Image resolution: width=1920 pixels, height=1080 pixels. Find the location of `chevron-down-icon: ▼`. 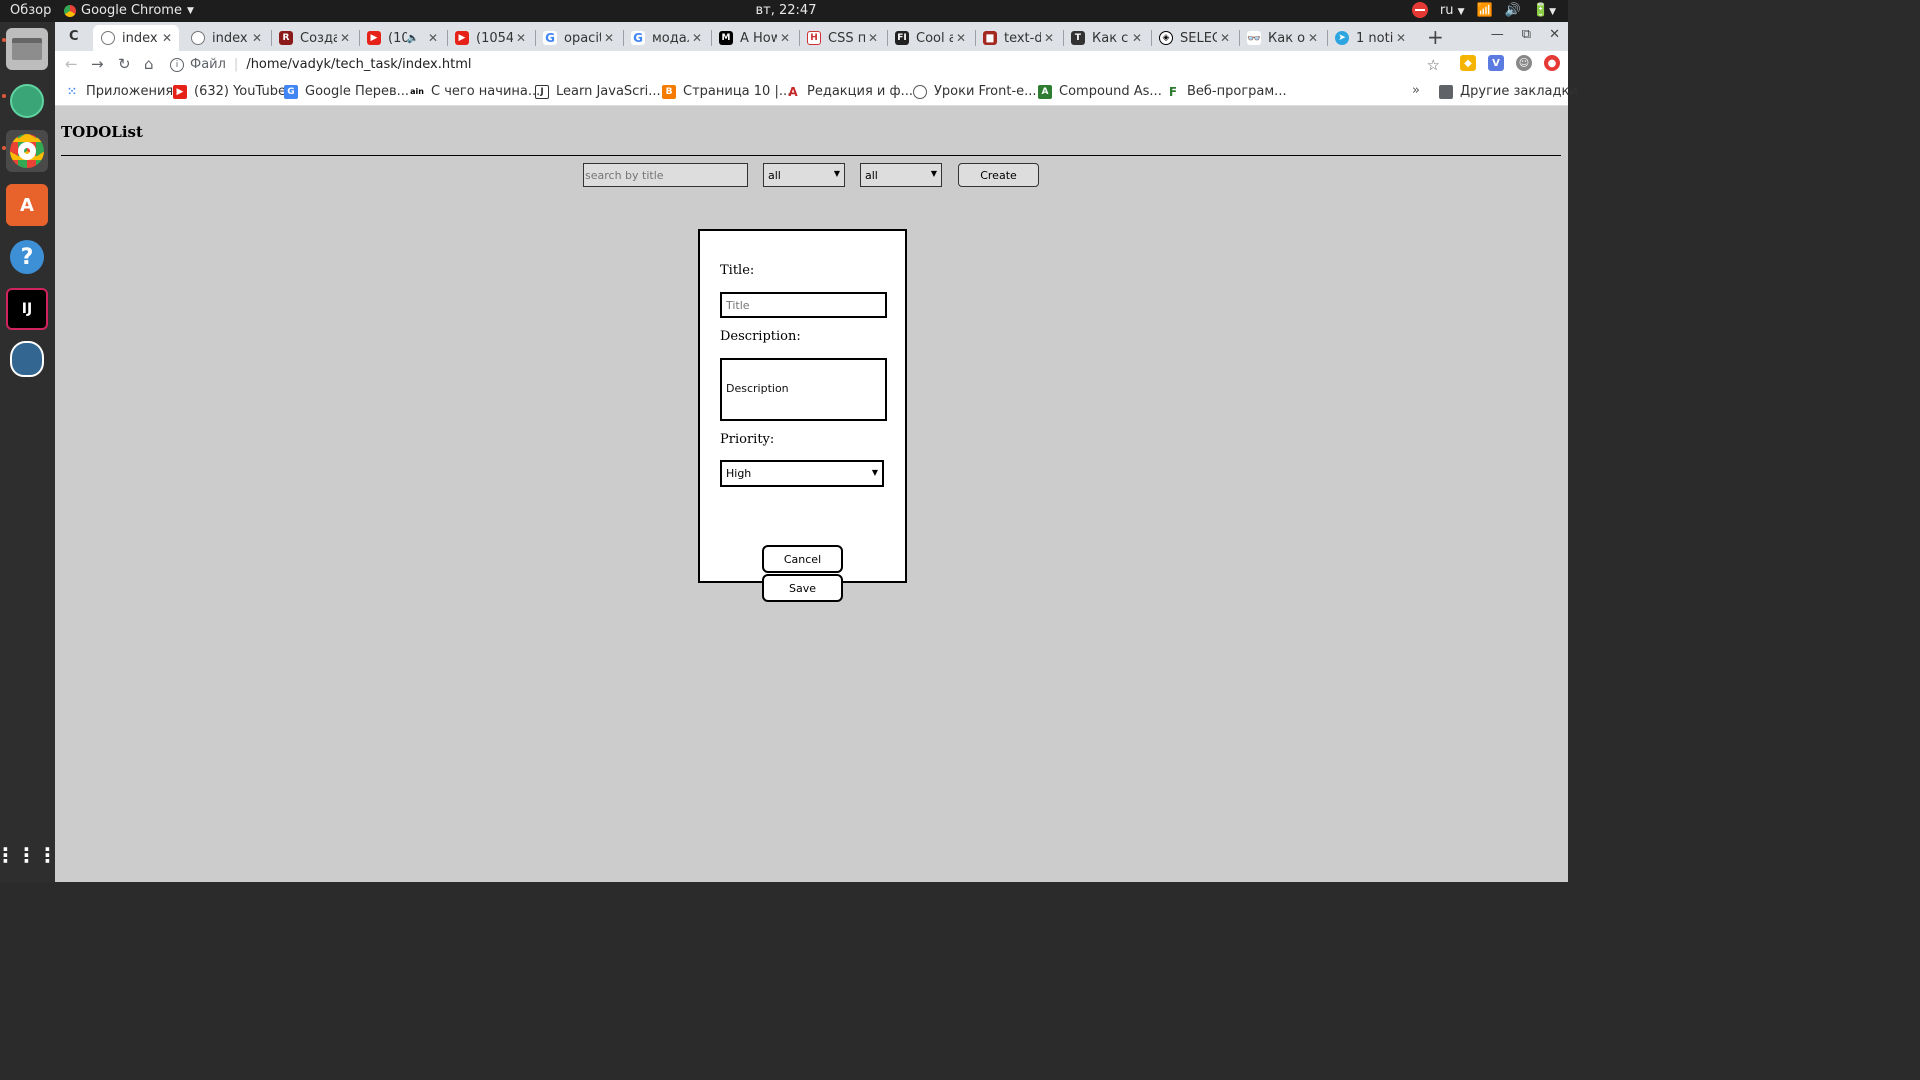

chevron-down-icon: ▼ is located at coordinates (1552, 11).